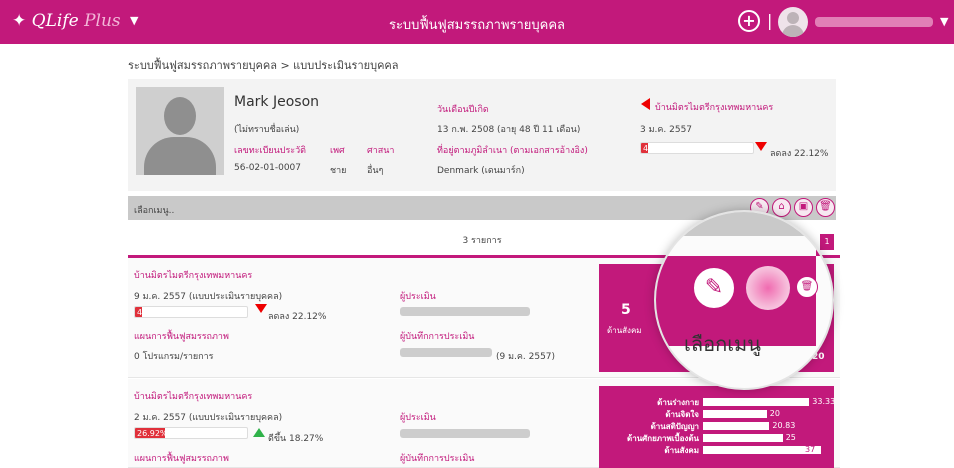 This screenshot has width=954, height=468. I want to click on user-name-blurred, so click(874, 22).